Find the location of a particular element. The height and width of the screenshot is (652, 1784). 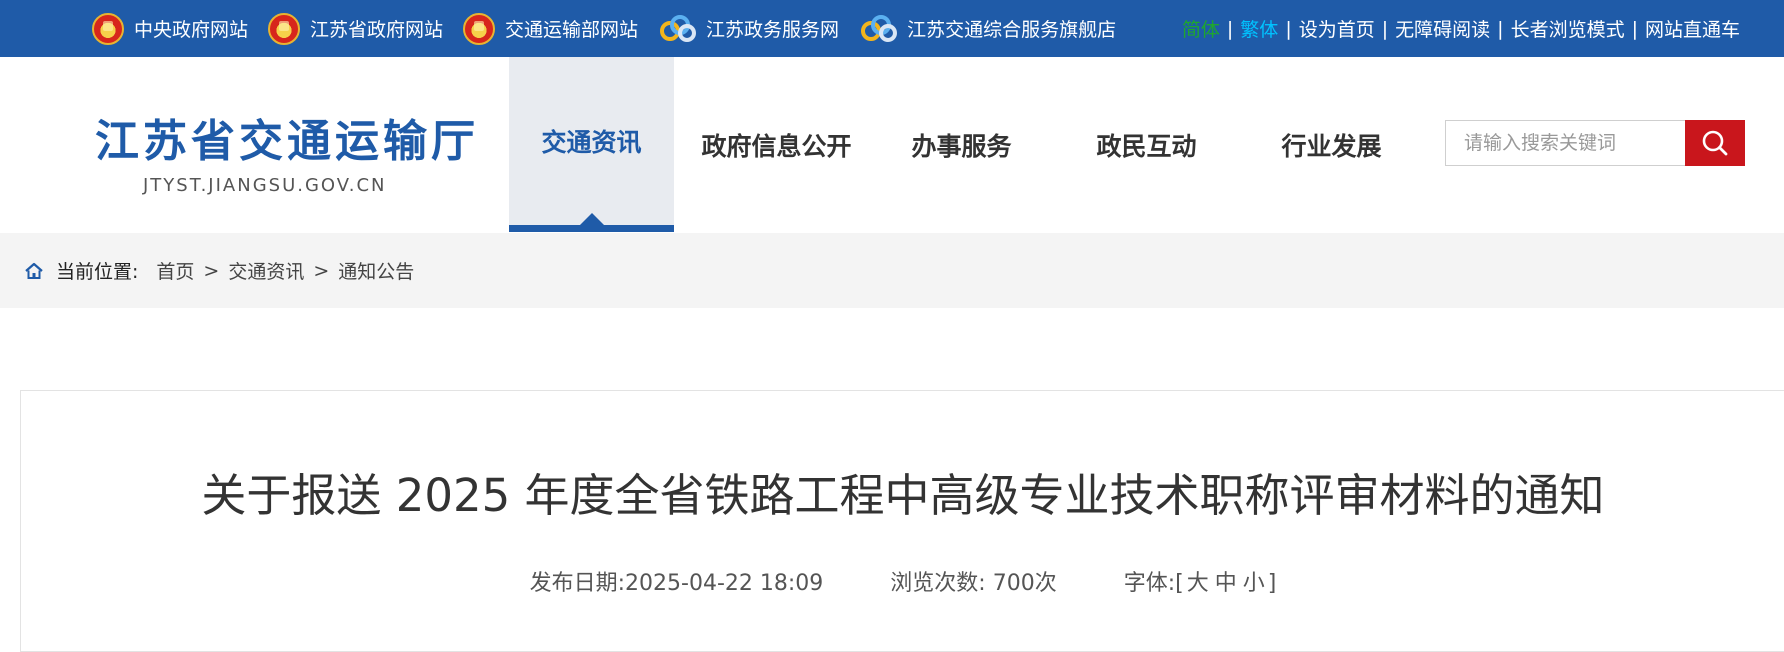

nav-item-interaction: 政民互动 is located at coordinates (1146, 144).